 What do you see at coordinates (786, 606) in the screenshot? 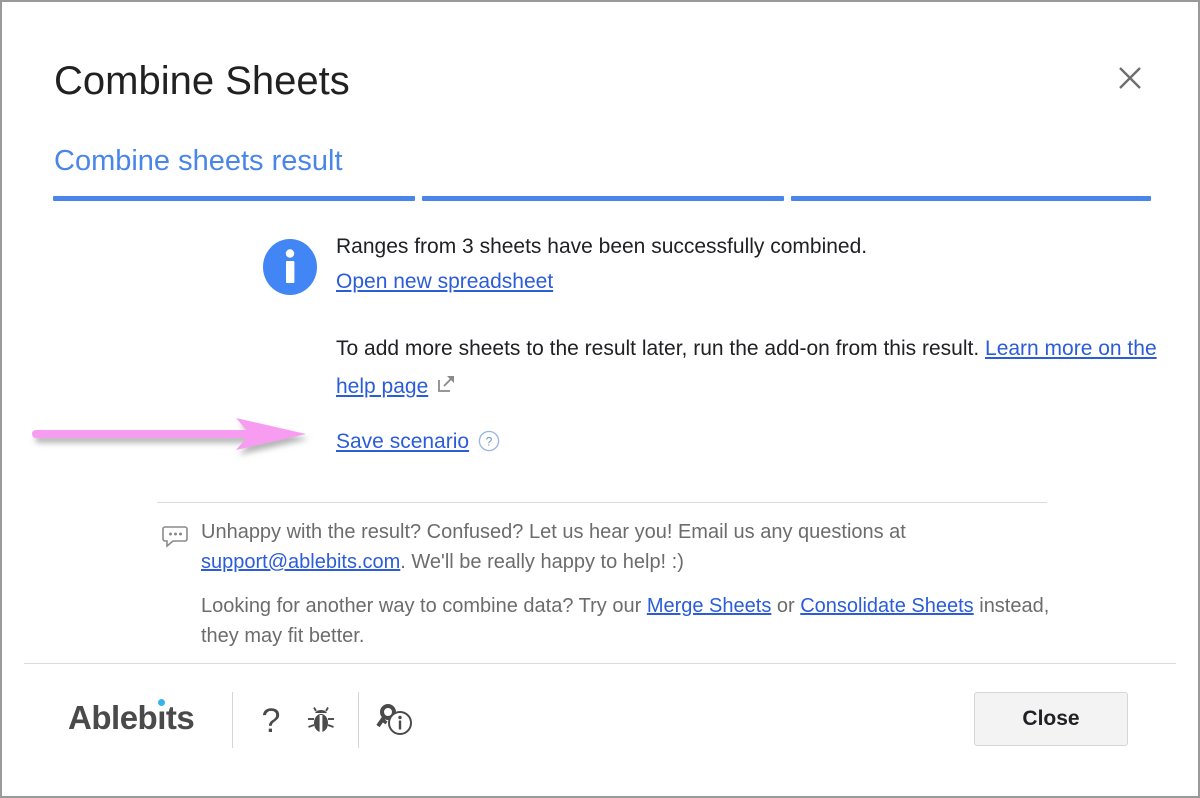
I see `alternatives-or: or` at bounding box center [786, 606].